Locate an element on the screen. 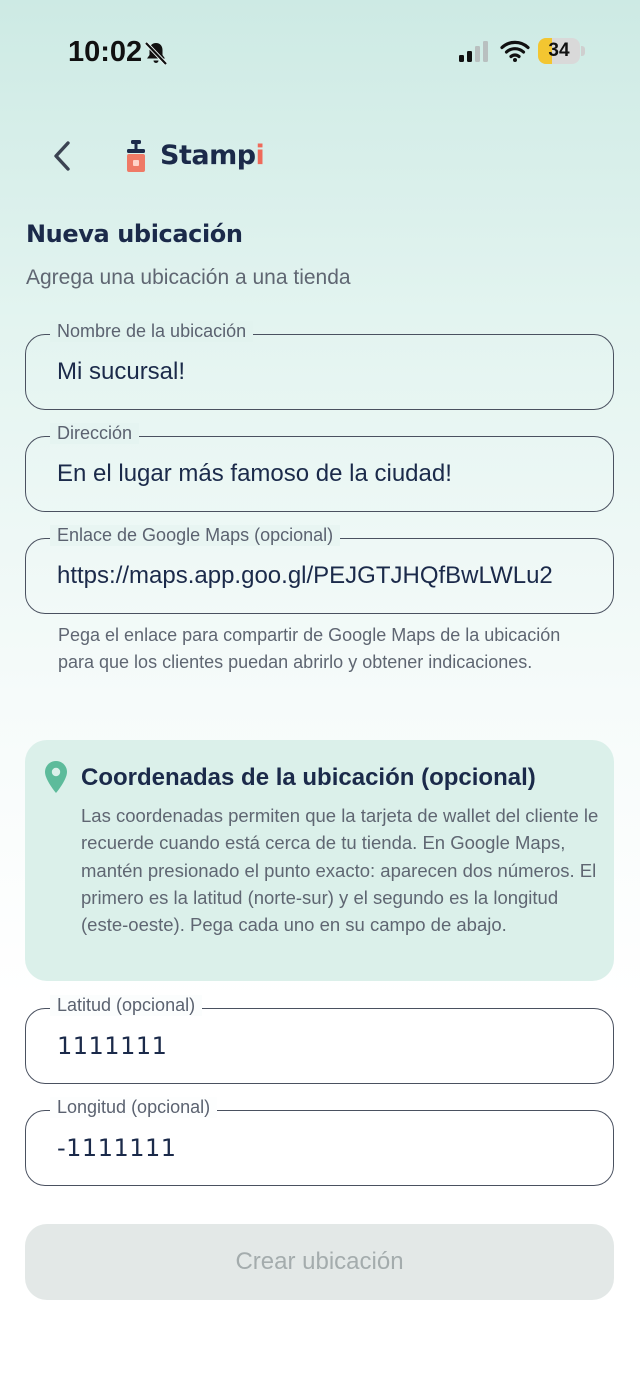 This screenshot has width=640, height=1391. back-button is located at coordinates (62, 156).